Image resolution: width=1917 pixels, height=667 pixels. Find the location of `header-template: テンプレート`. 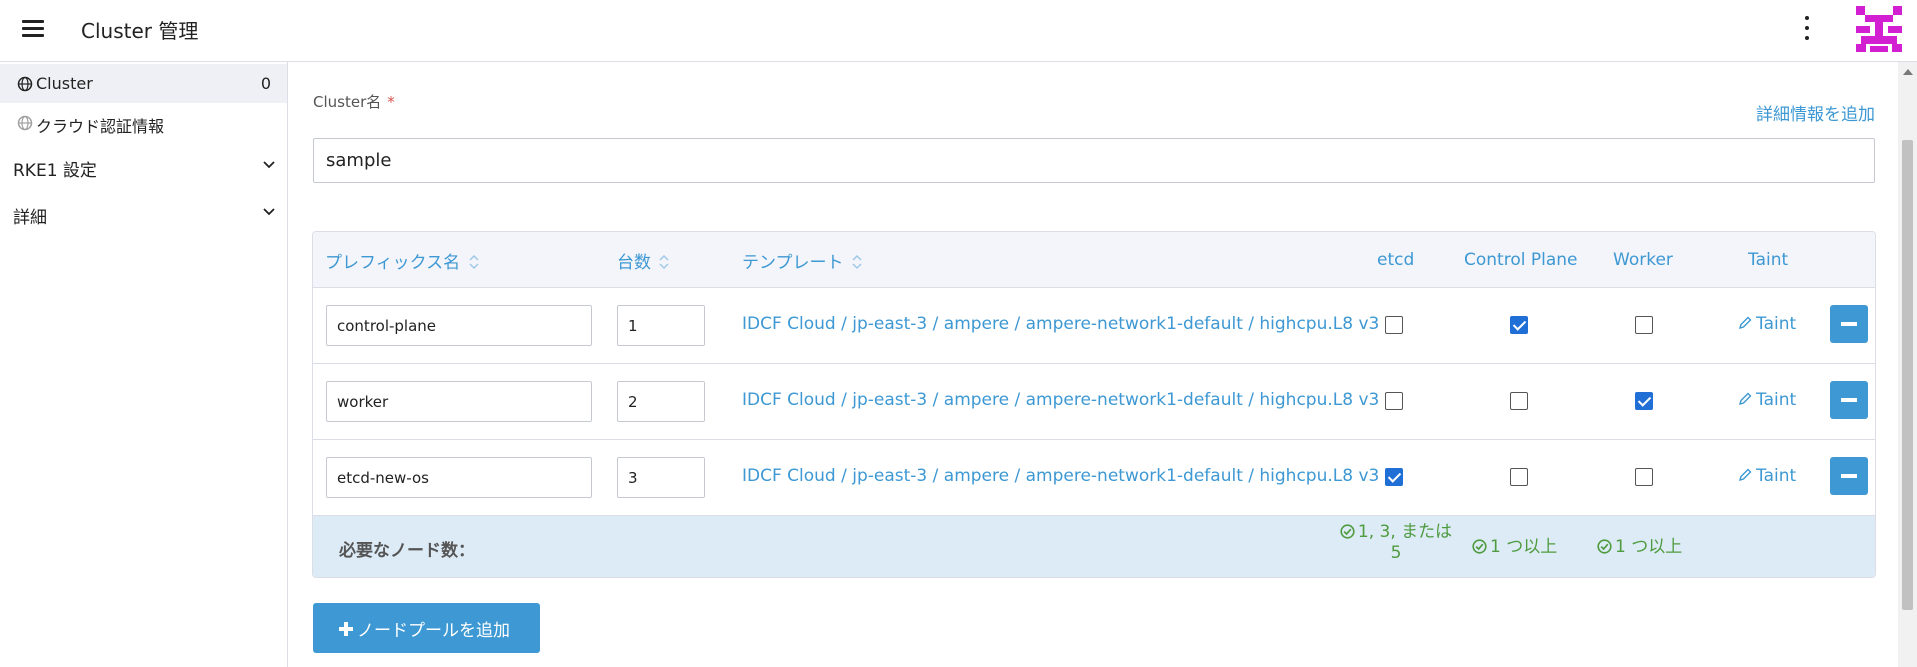

header-template: テンプレート is located at coordinates (802, 260).